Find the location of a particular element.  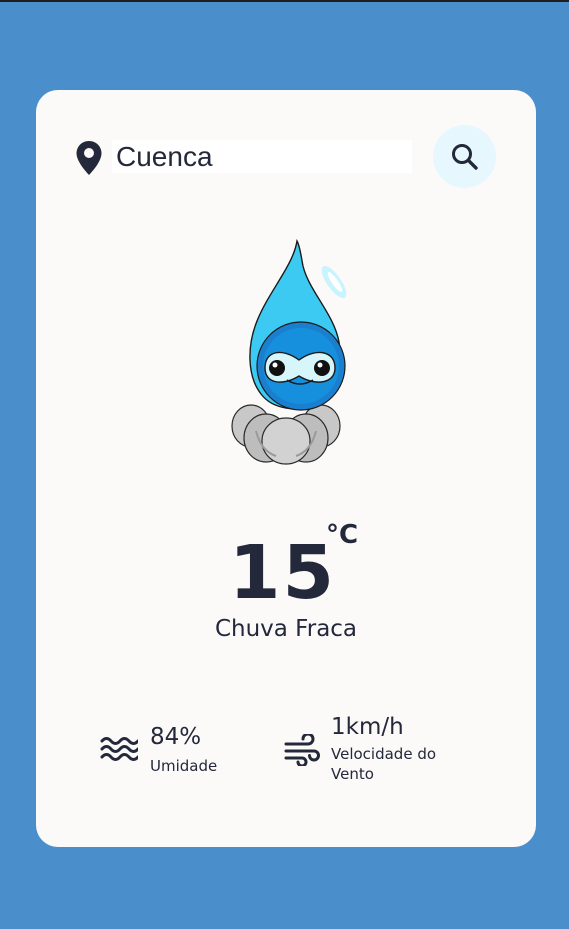

search-bar is located at coordinates (286, 160).